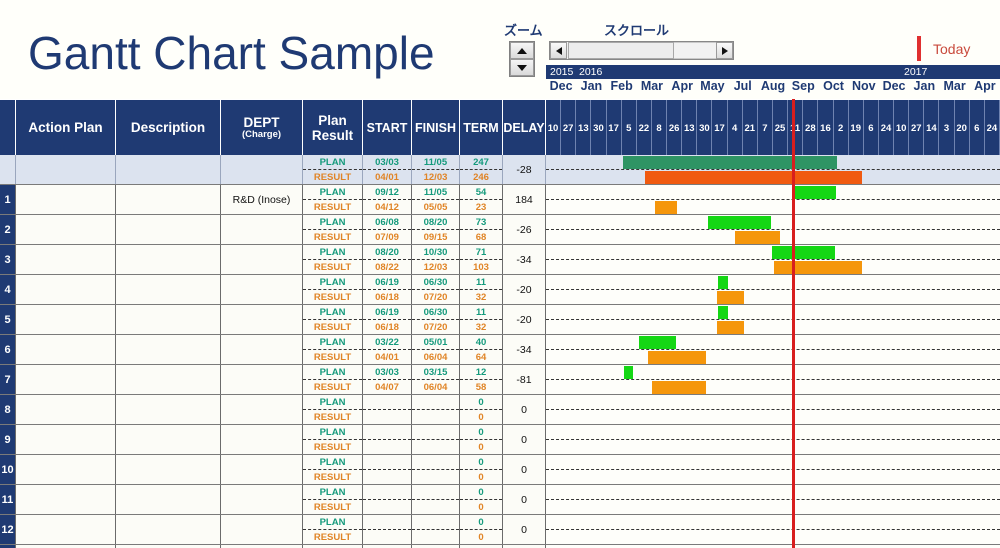 The height and width of the screenshot is (548, 1000). Describe the element at coordinates (522, 67) in the screenshot. I see `zoom-out-button` at that location.